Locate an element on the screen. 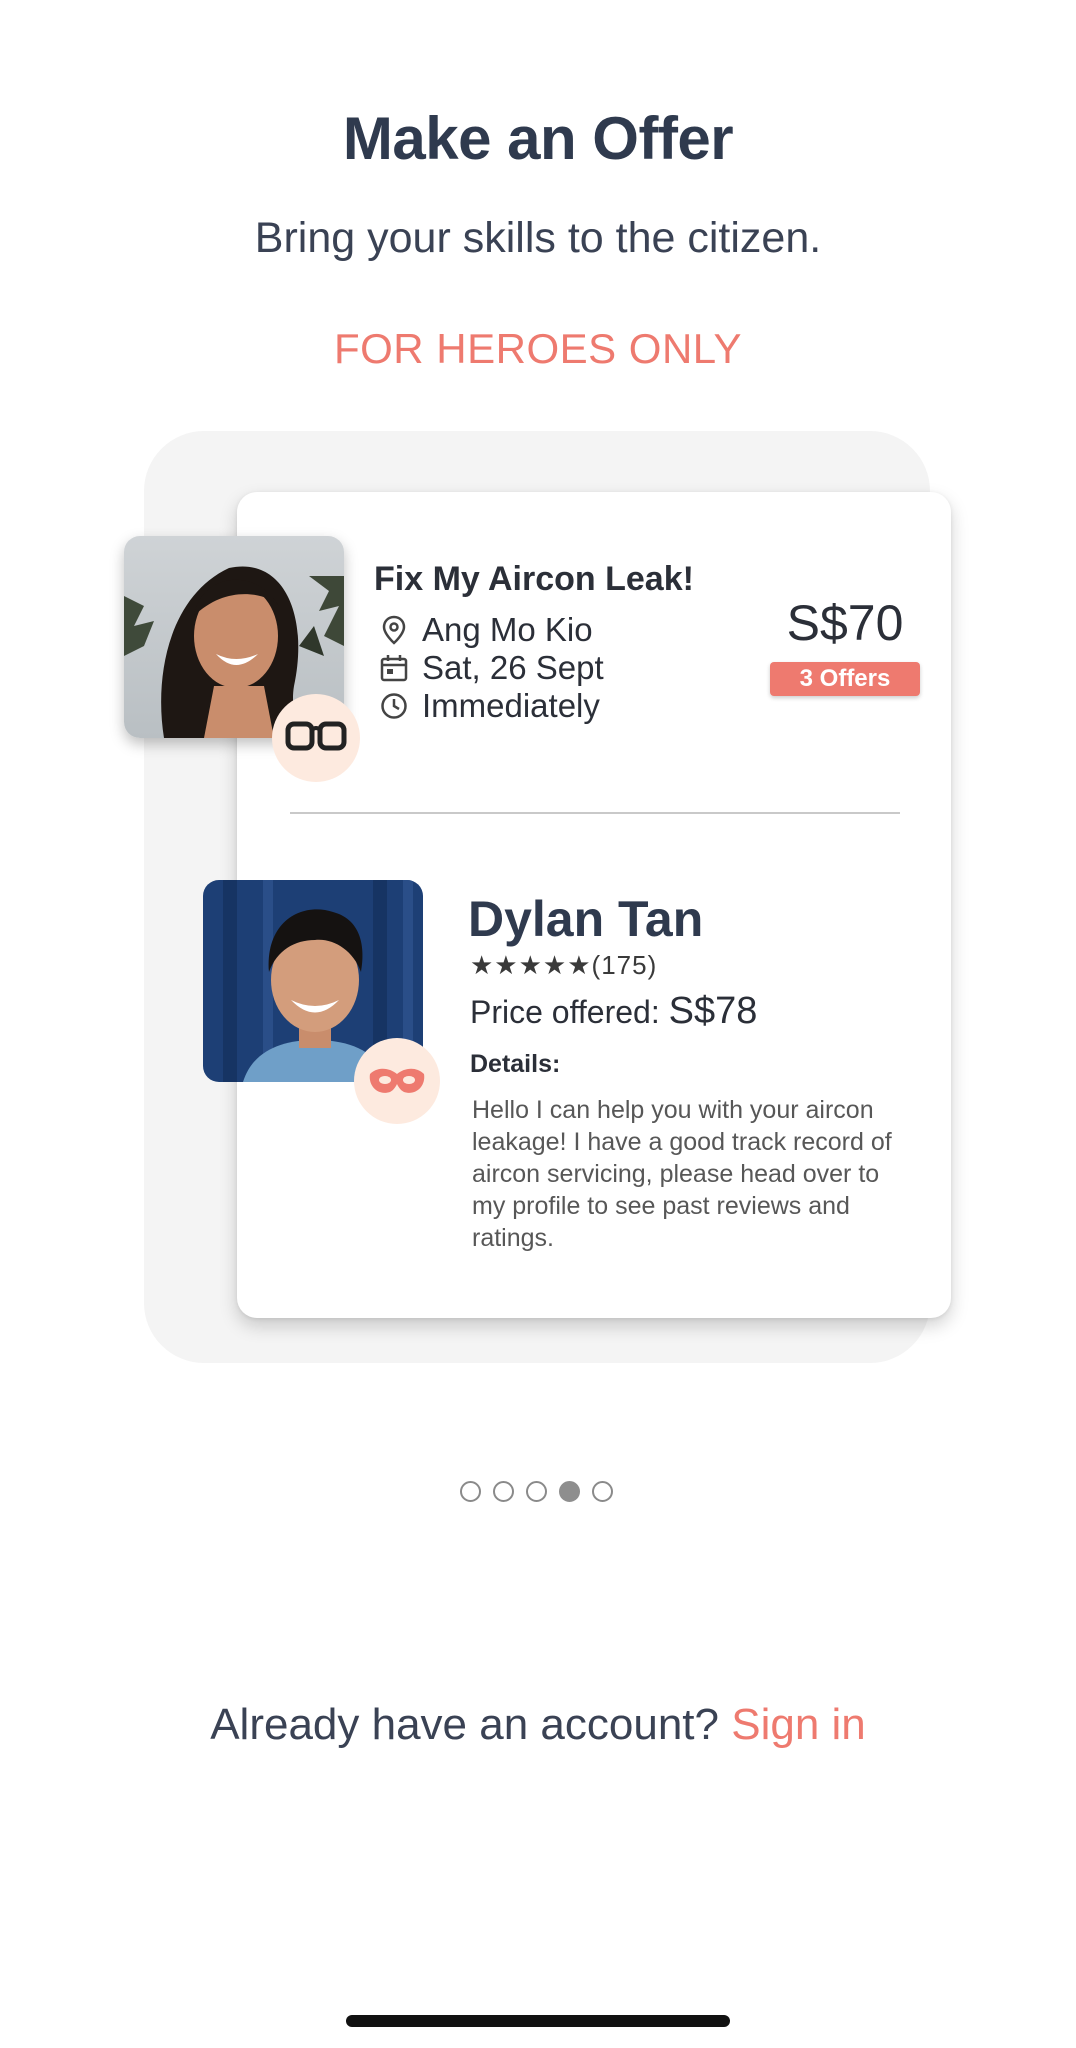 This screenshot has width=1076, height=2048. page-title: Make an Offer is located at coordinates (538, 138).